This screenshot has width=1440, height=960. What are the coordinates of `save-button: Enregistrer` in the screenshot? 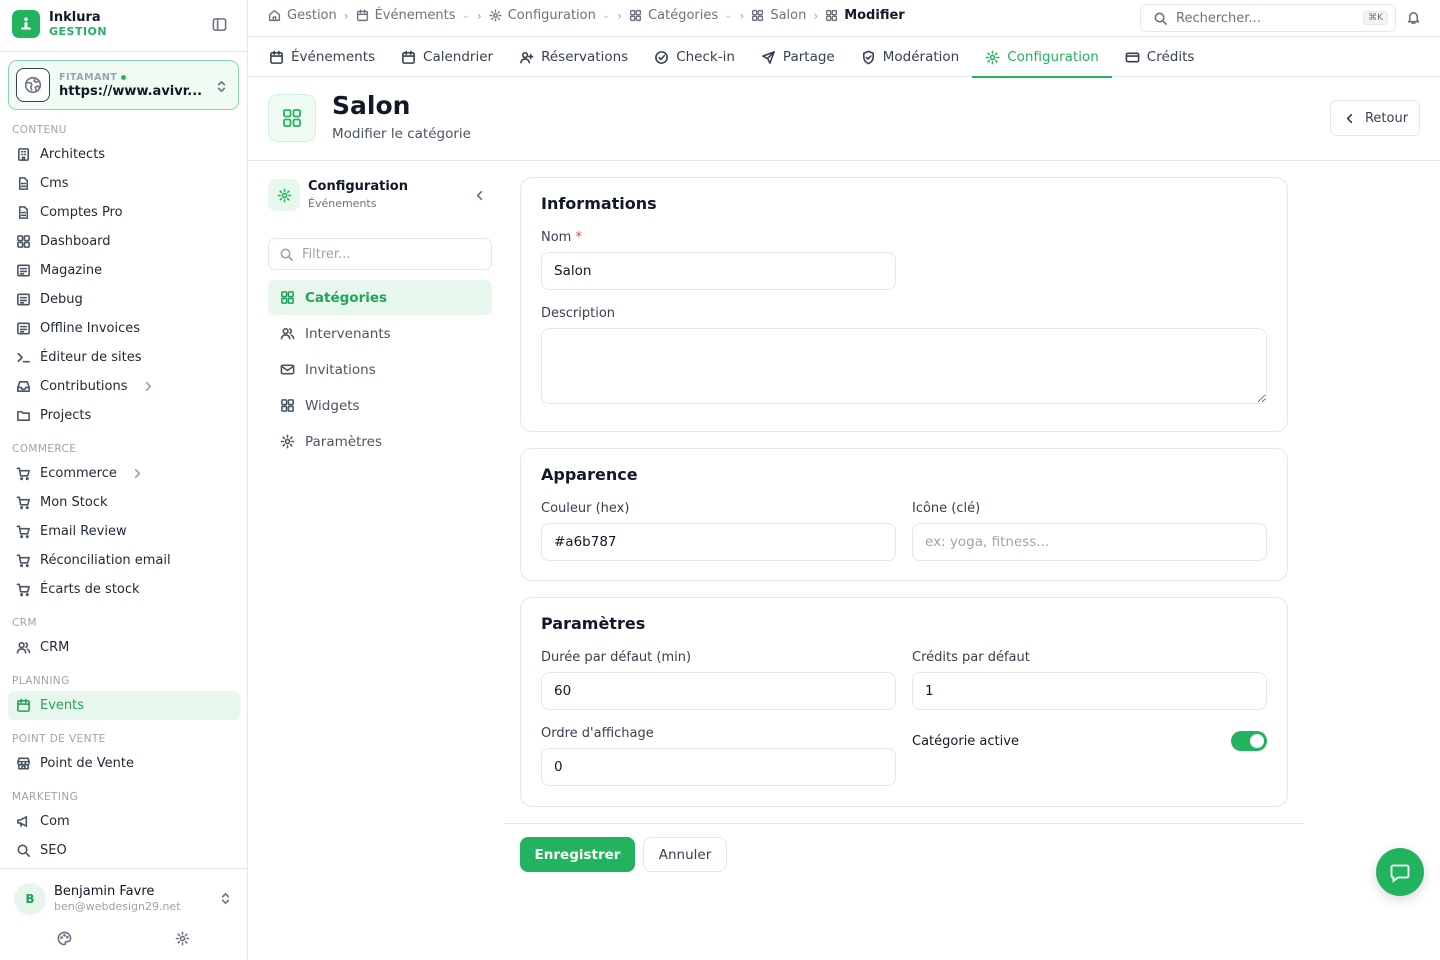 It's located at (577, 854).